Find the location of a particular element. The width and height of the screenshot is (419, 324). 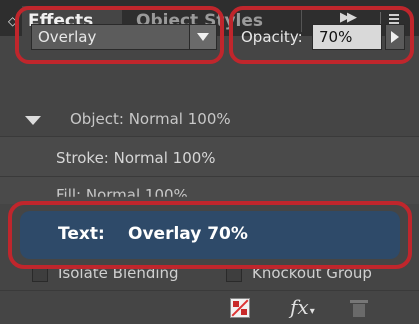

panel-toolbar: fx▾ is located at coordinates (209, 307).